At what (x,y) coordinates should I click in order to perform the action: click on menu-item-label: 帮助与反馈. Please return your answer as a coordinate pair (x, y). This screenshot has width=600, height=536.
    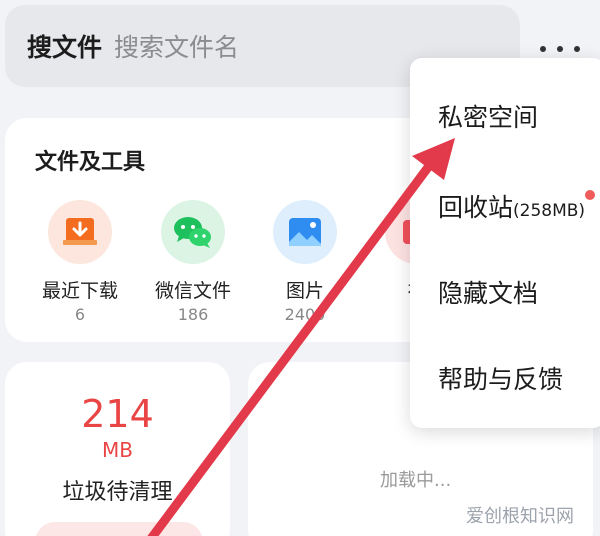
    Looking at the image, I should click on (501, 379).